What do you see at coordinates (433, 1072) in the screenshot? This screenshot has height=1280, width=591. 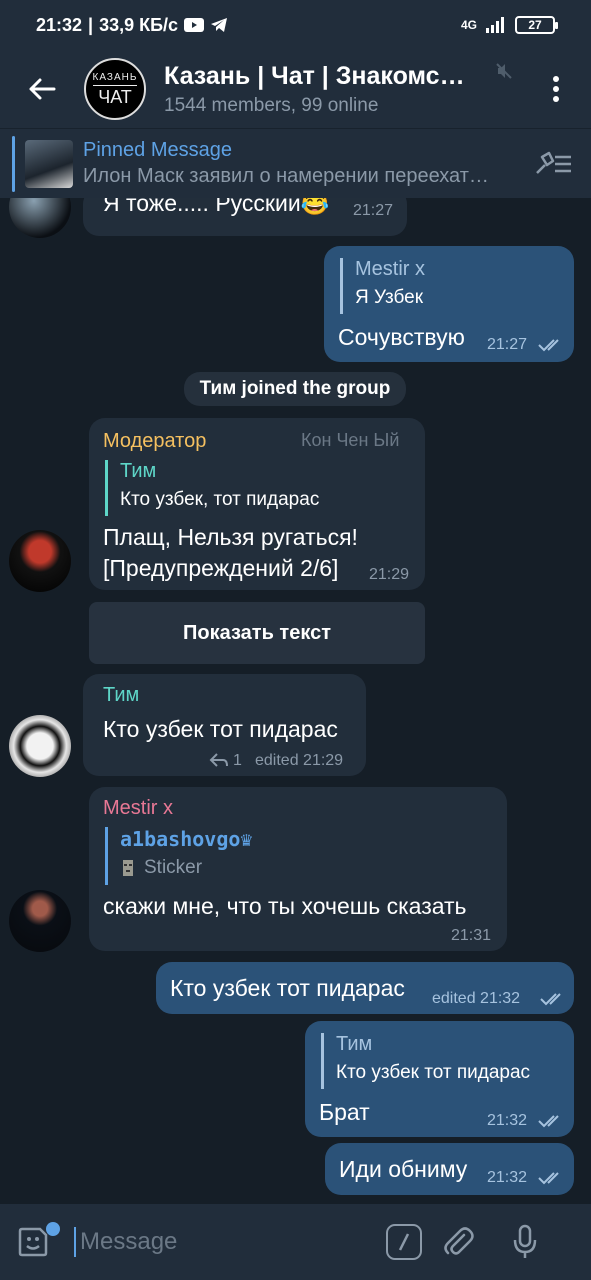 I see `reply-text: Кто узбек тот пидарас` at bounding box center [433, 1072].